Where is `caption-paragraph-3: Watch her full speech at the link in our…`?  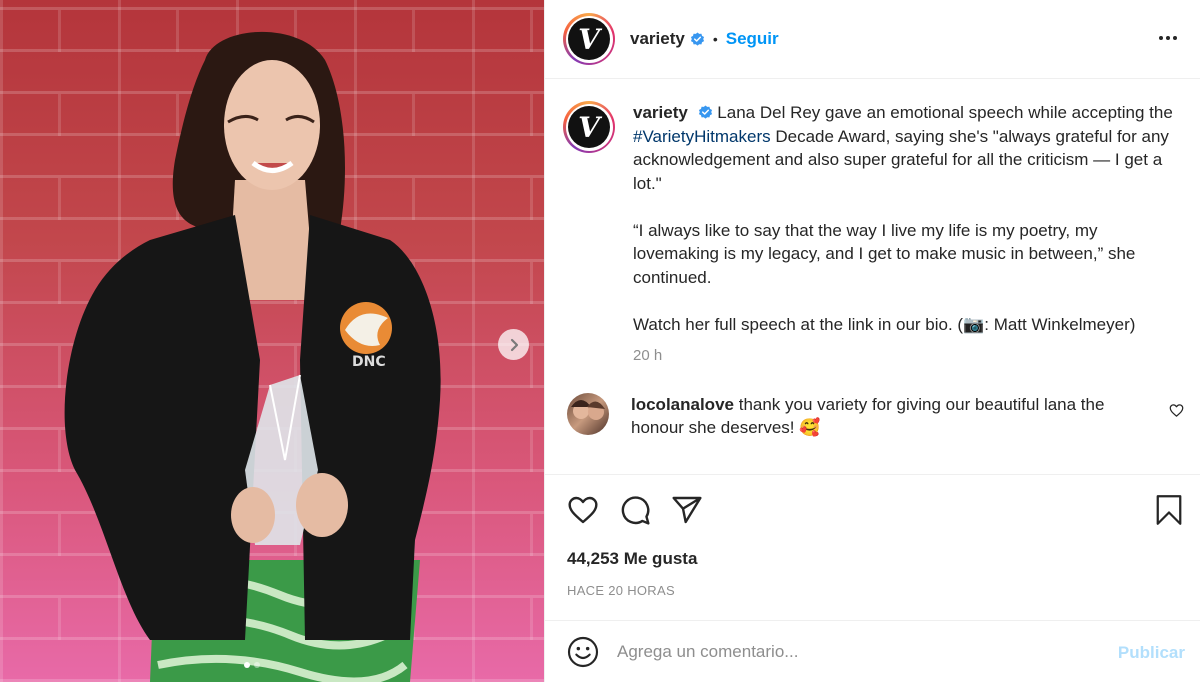
caption-paragraph-3: Watch her full speech at the link in our… is located at coordinates (884, 324).